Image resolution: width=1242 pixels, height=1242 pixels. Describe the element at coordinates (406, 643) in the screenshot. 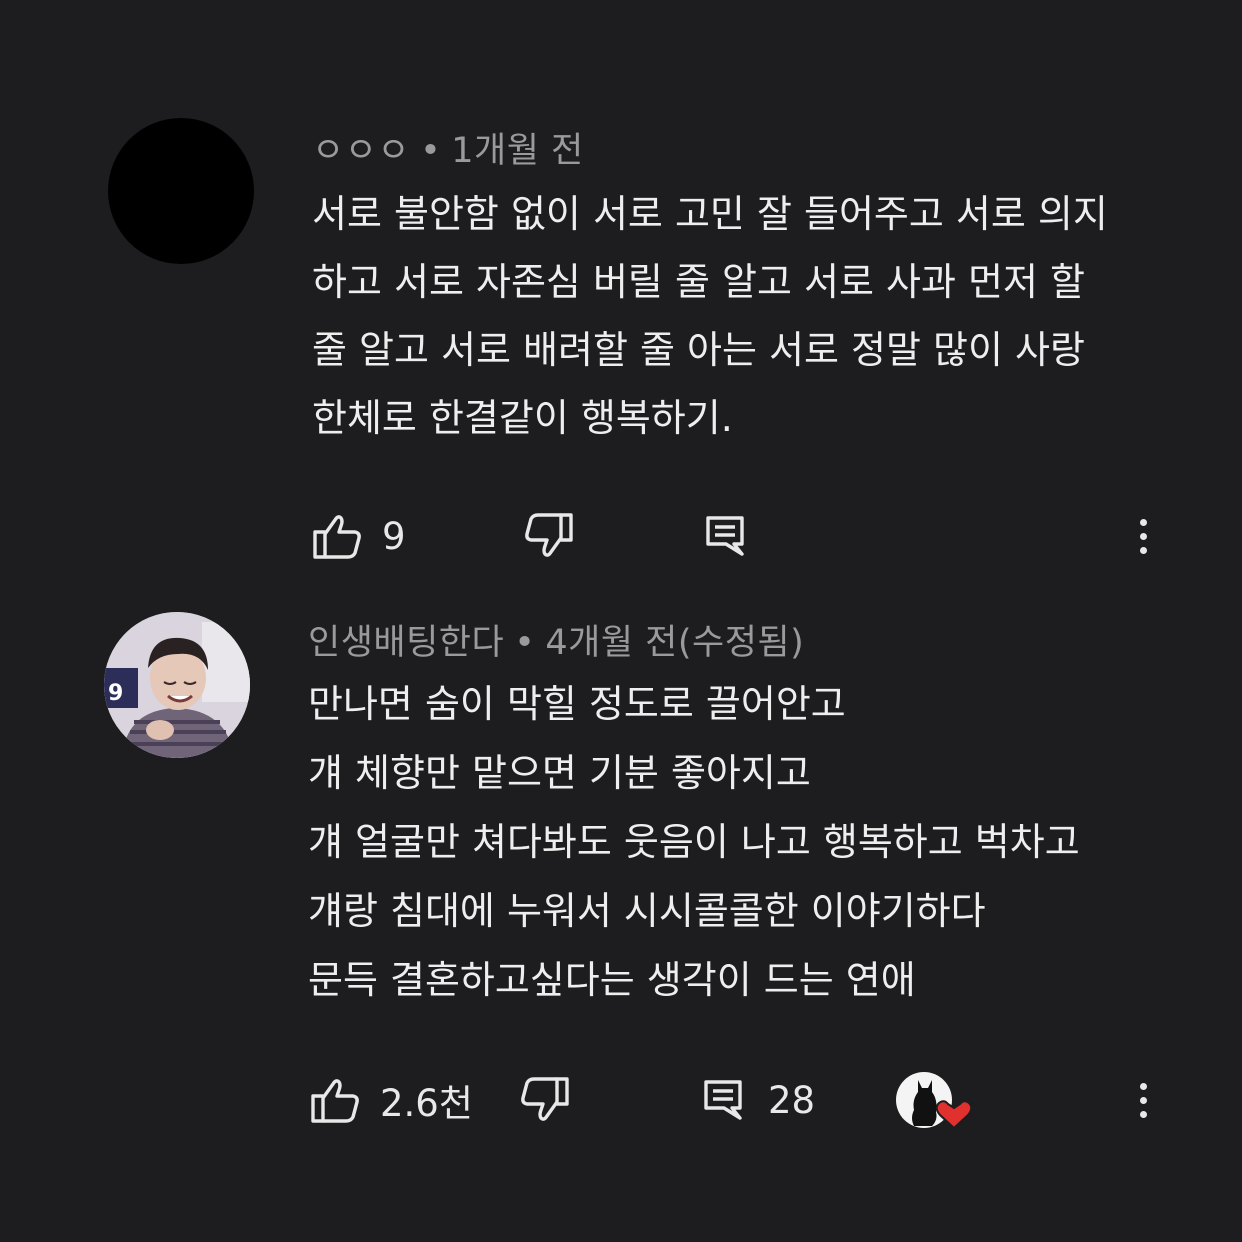

I see `author-name: 인생배팅한다` at that location.